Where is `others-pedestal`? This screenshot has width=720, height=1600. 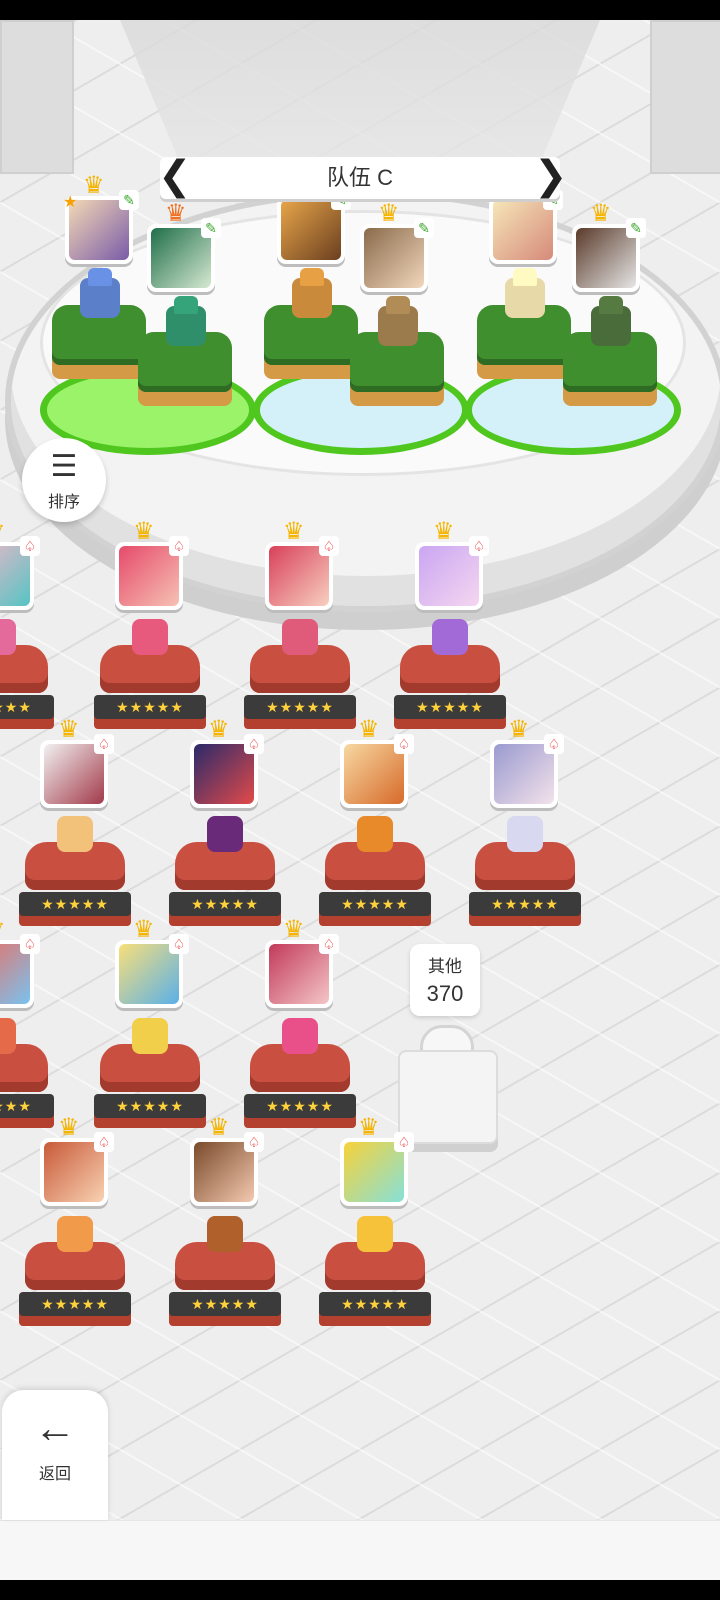
others-pedestal is located at coordinates (448, 1097).